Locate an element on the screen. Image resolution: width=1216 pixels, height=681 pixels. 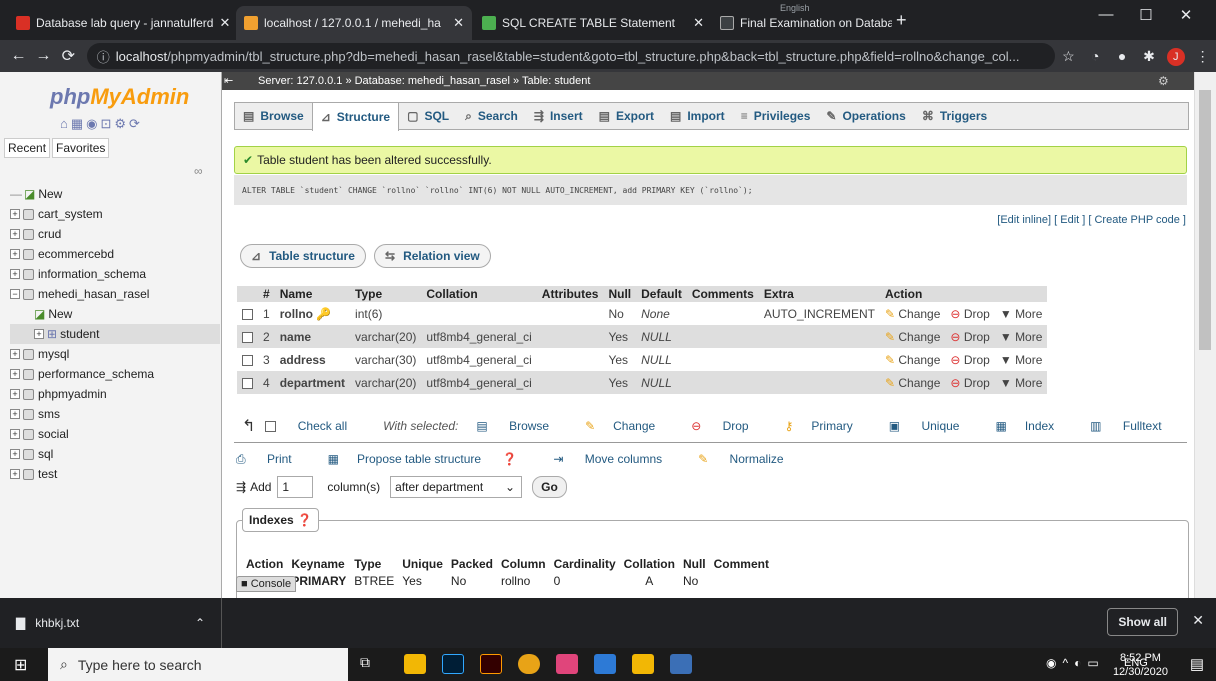
tab-gmail: Database lab query - jannatulferd ✕ is located at coordinates (122, 23).